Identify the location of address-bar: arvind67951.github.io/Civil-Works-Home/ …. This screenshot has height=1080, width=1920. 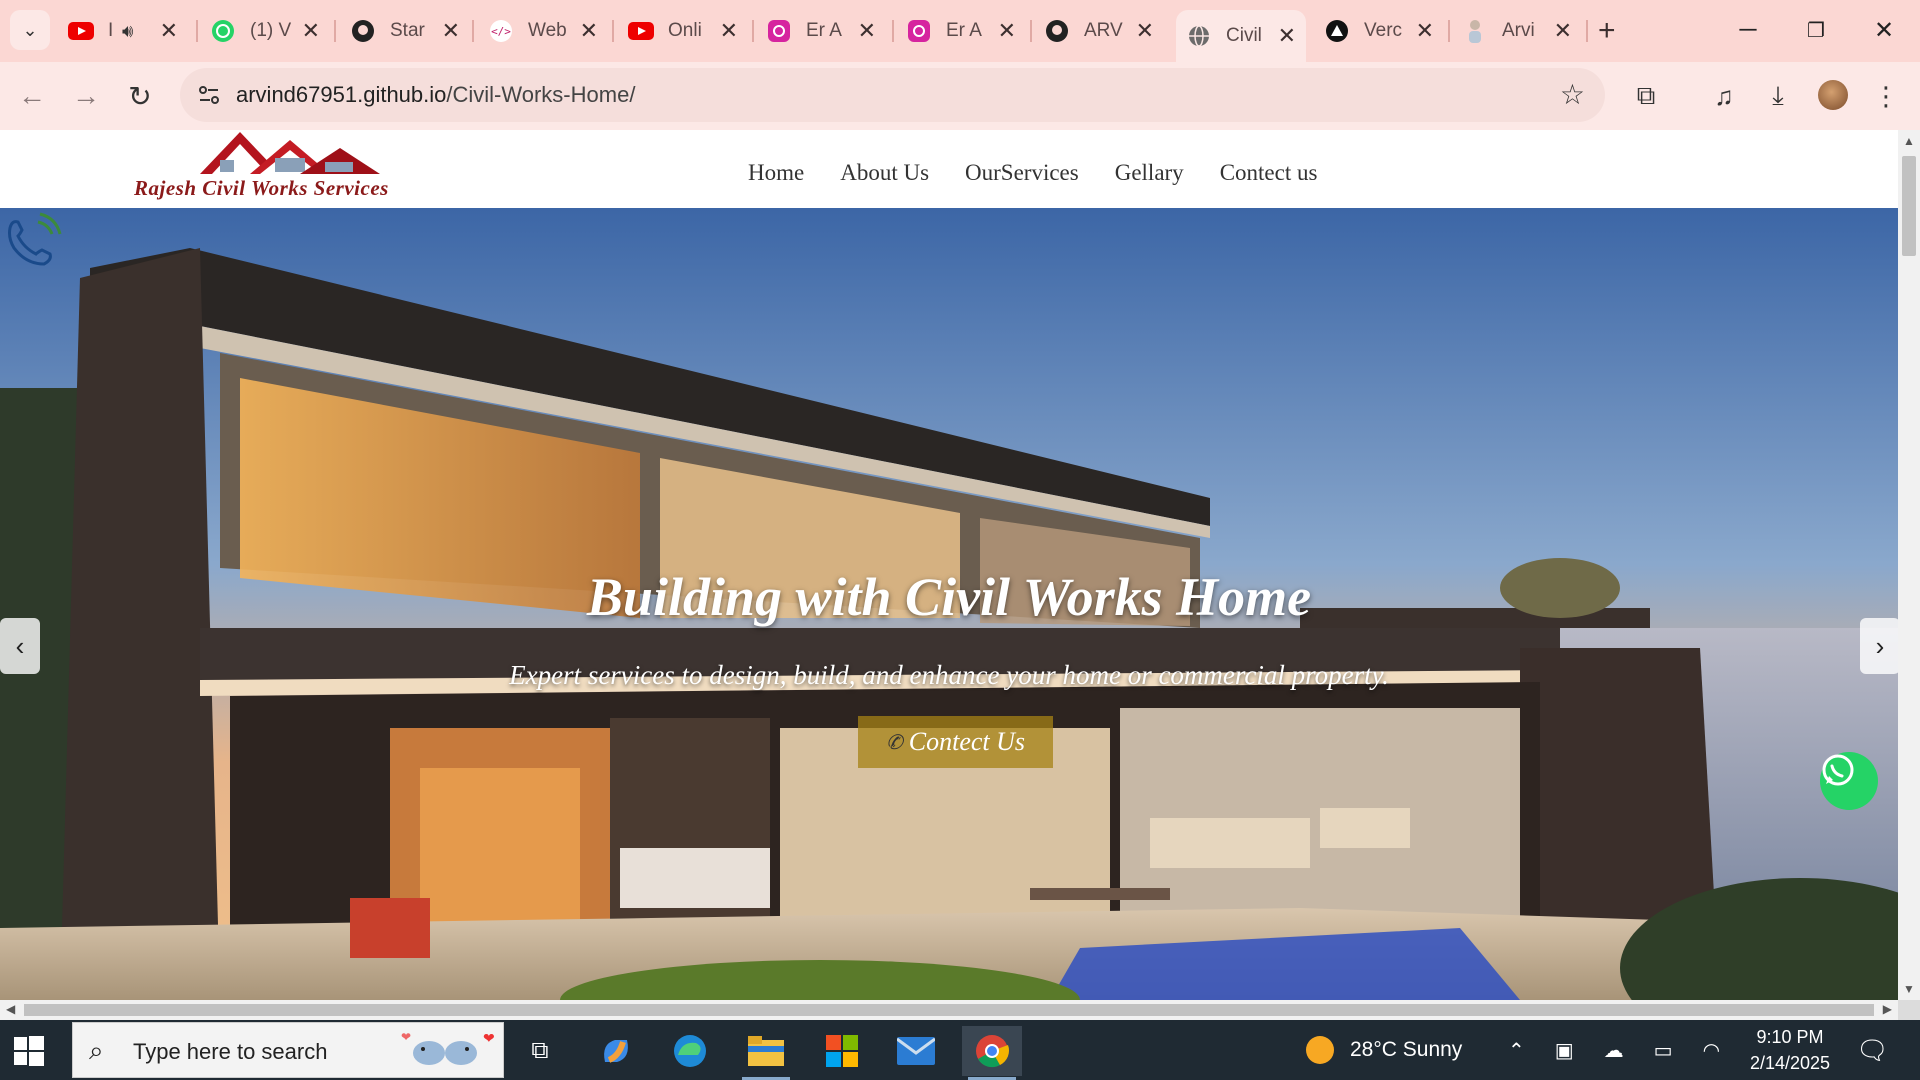
(892, 95).